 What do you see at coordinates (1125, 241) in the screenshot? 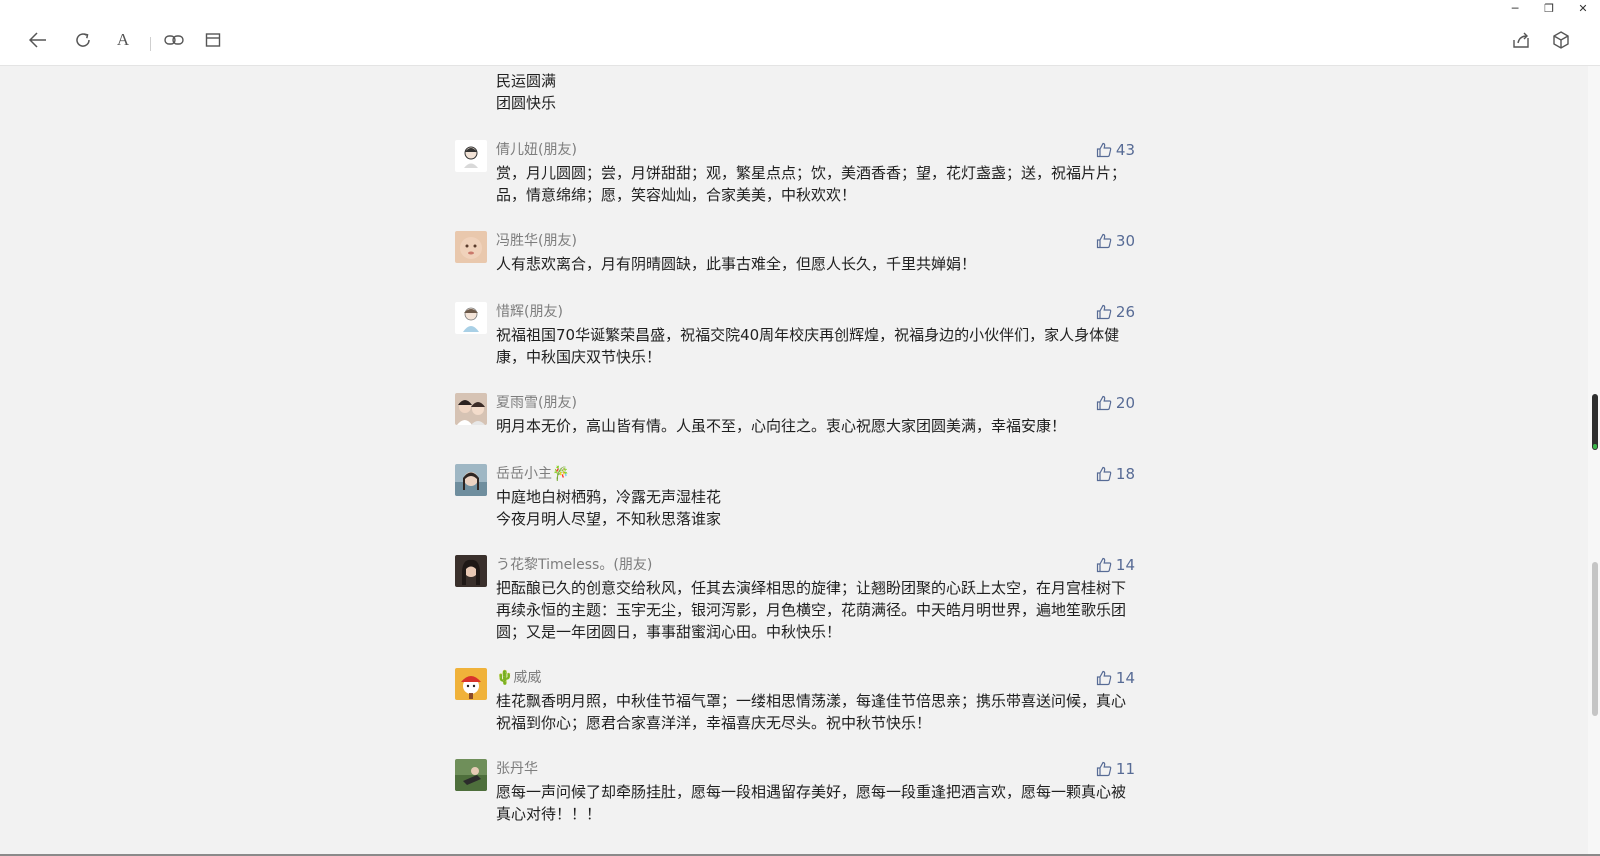
I see `like-count: 30` at bounding box center [1125, 241].